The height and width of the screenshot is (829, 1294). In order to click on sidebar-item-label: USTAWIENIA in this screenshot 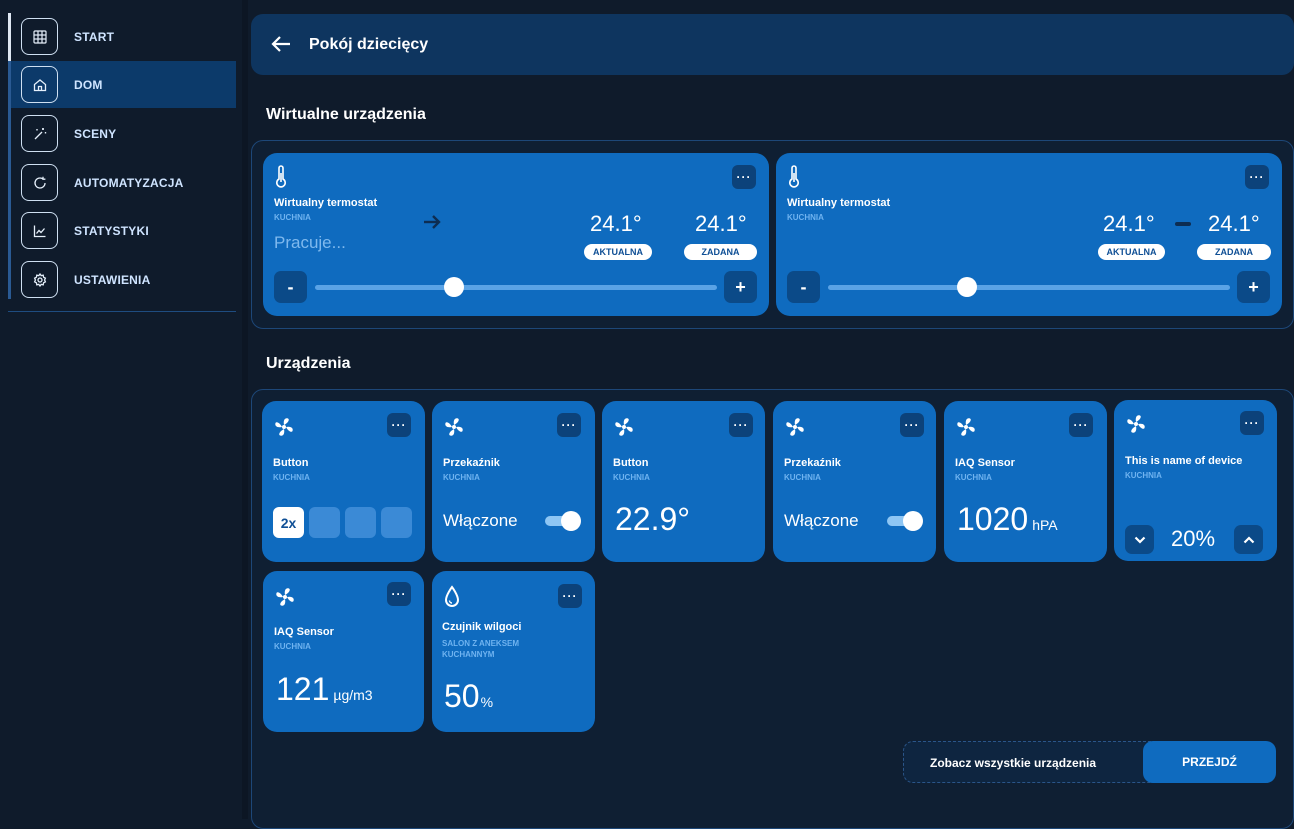, I will do `click(112, 279)`.